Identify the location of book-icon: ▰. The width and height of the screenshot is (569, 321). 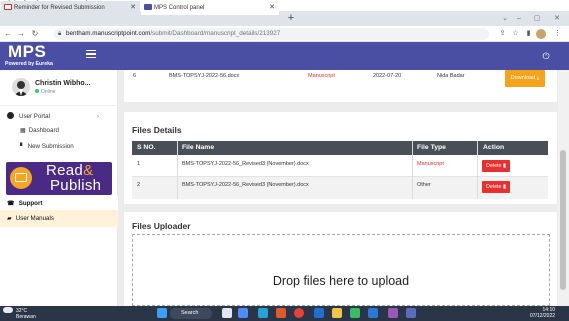
(9, 218).